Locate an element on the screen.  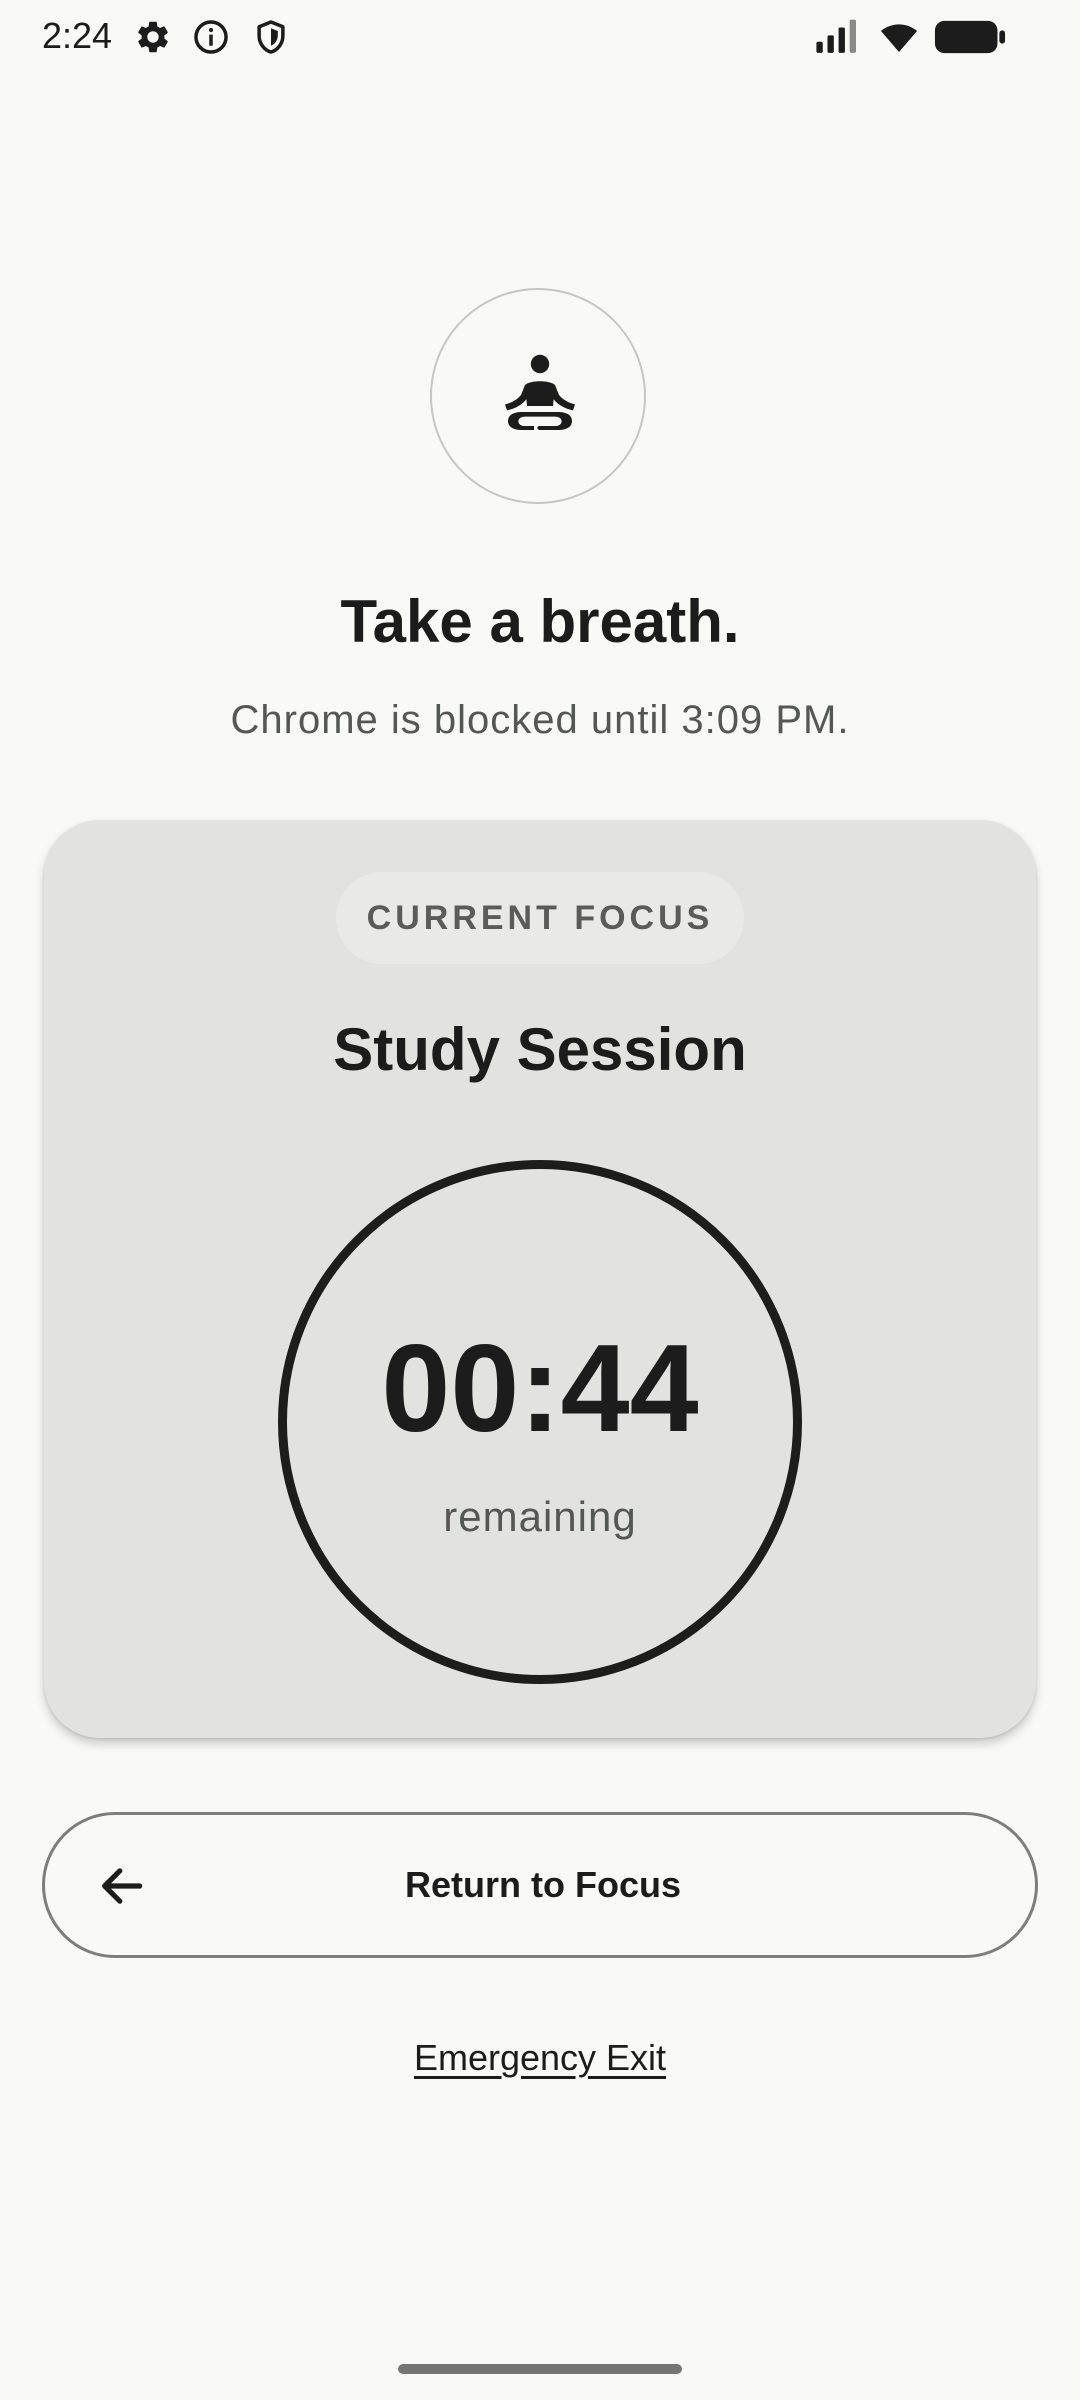
cellular-signal-icon is located at coordinates (837, 37).